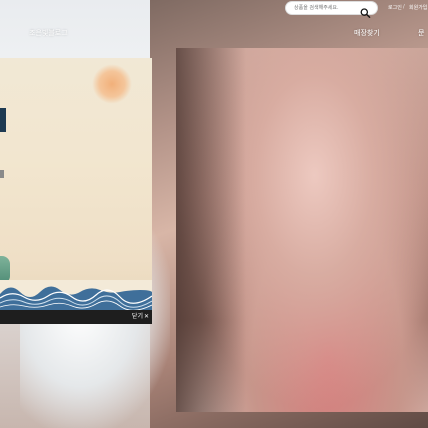  Describe the element at coordinates (76, 295) in the screenshot. I see `popup-waves-graphic` at that location.